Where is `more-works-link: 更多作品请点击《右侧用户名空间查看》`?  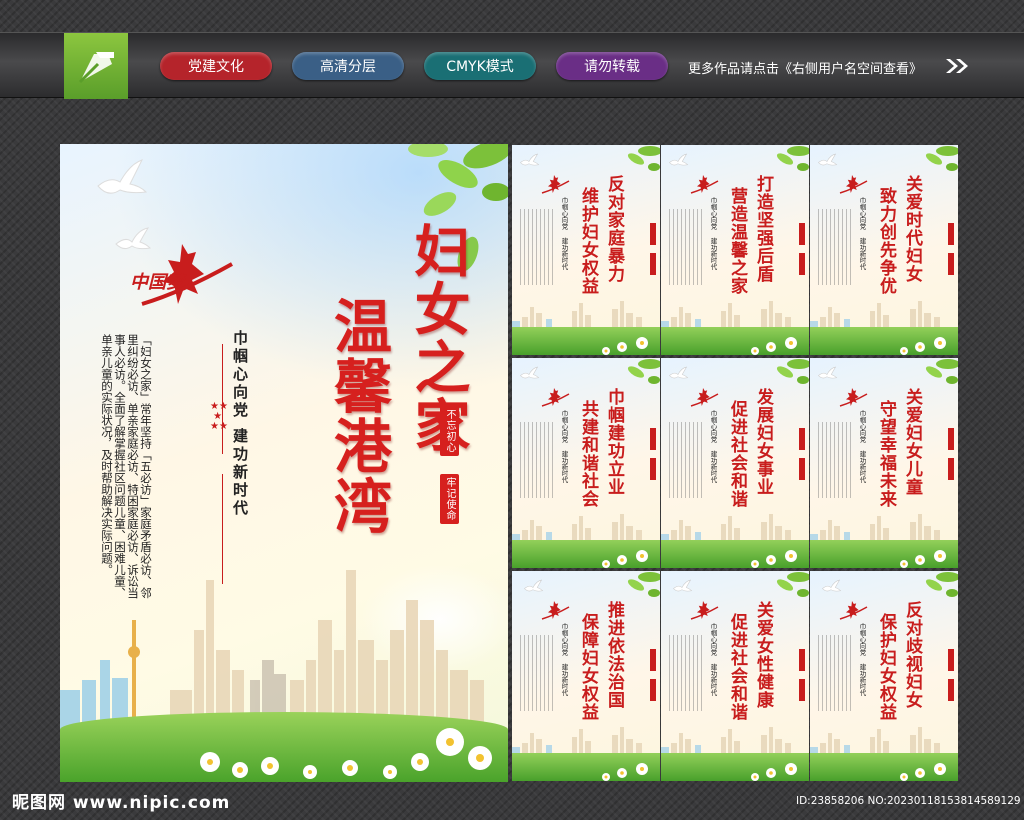 more-works-link: 更多作品请点击《右侧用户名空间查看》 is located at coordinates (805, 67).